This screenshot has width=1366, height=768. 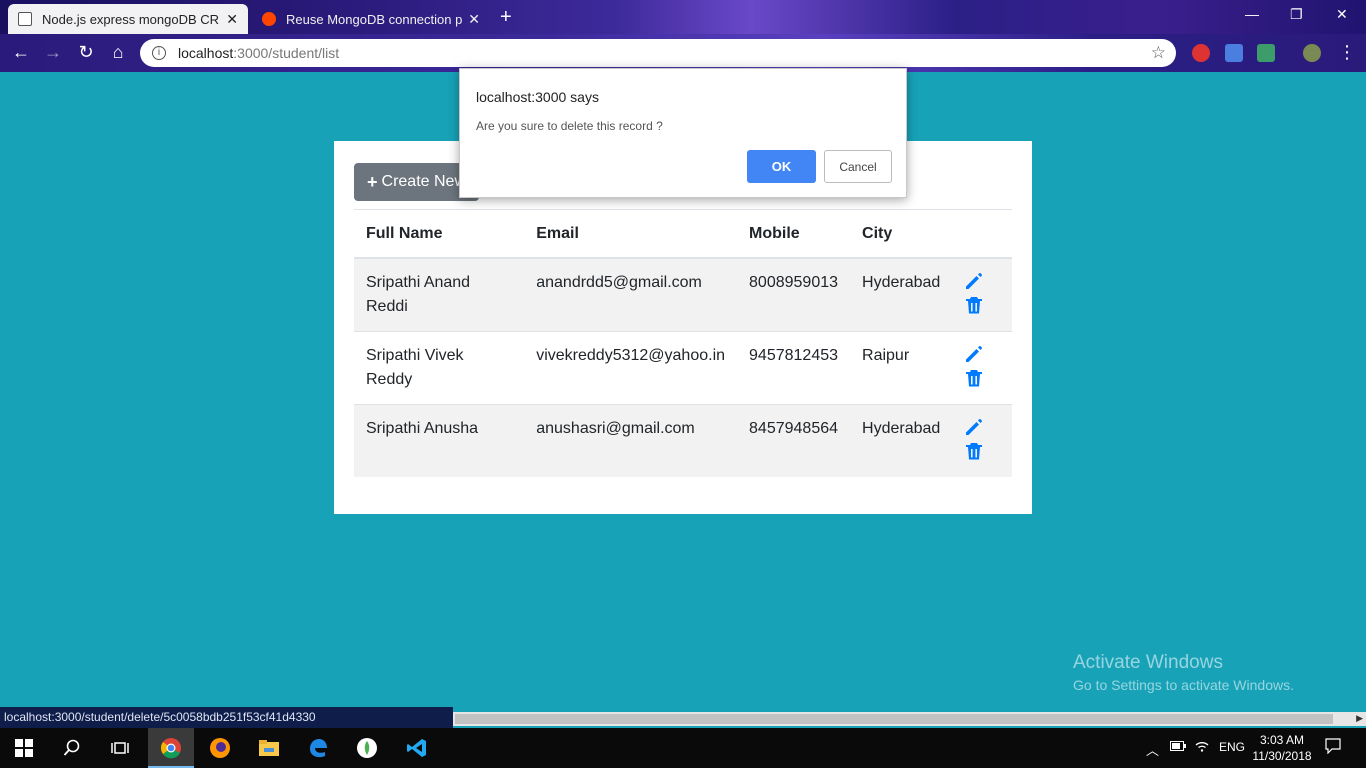 I want to click on profile-avatar, so click(x=1312, y=53).